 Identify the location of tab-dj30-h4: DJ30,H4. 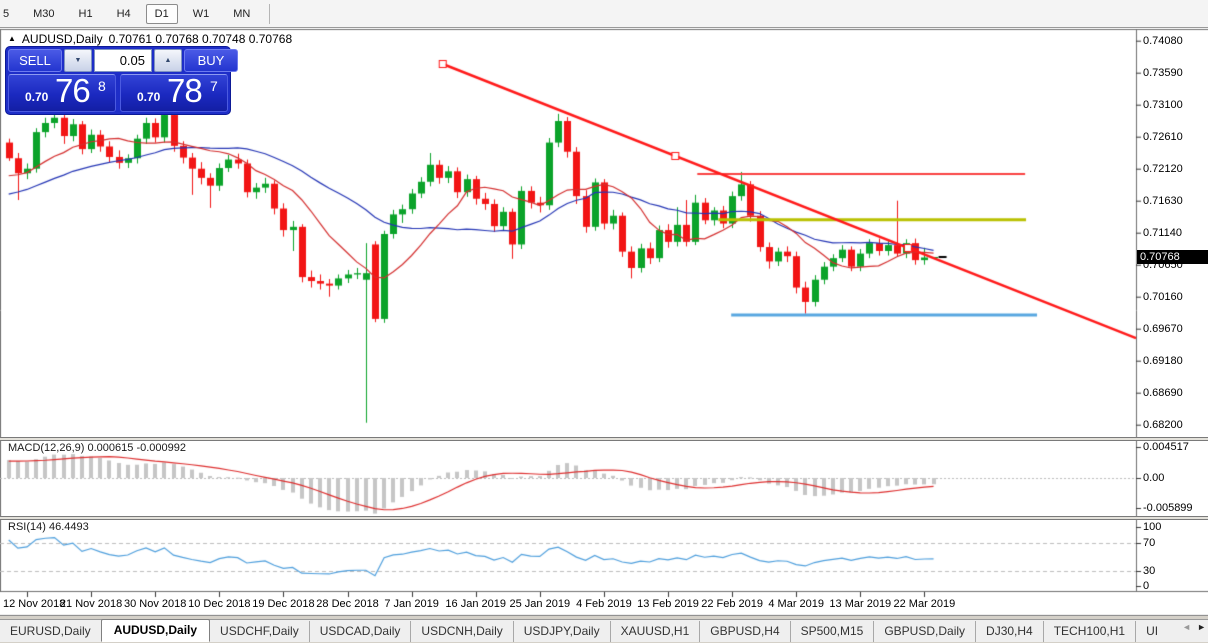
(1009, 631).